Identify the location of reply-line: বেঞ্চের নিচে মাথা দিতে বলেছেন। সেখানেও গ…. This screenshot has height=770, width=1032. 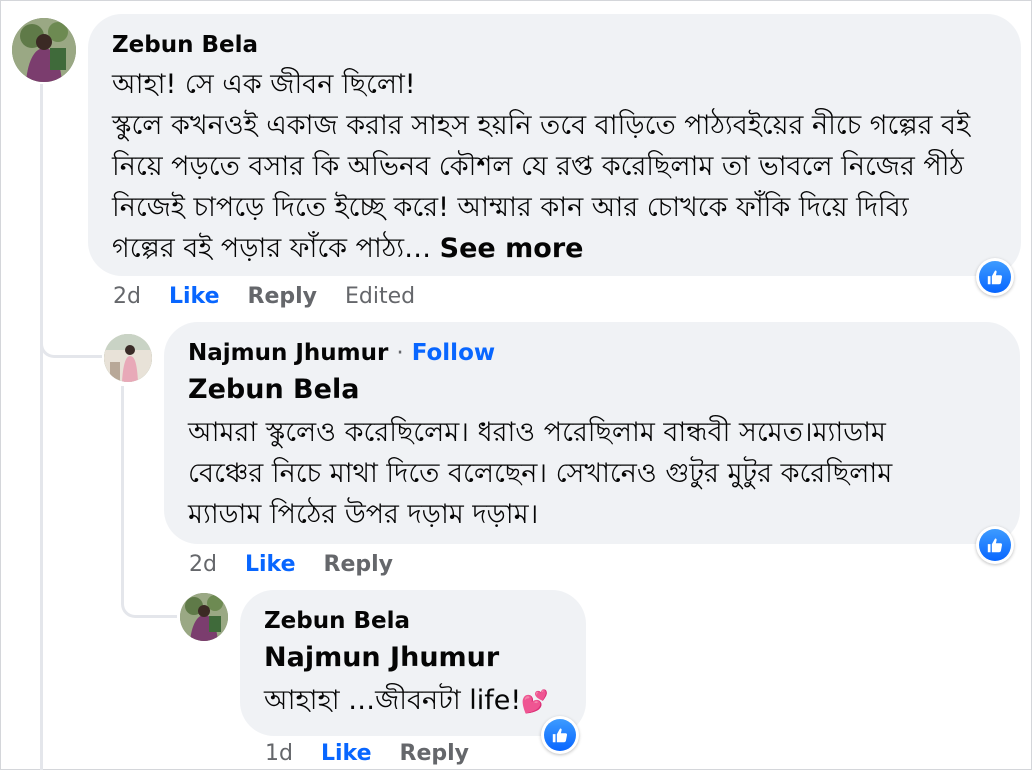
(540, 473).